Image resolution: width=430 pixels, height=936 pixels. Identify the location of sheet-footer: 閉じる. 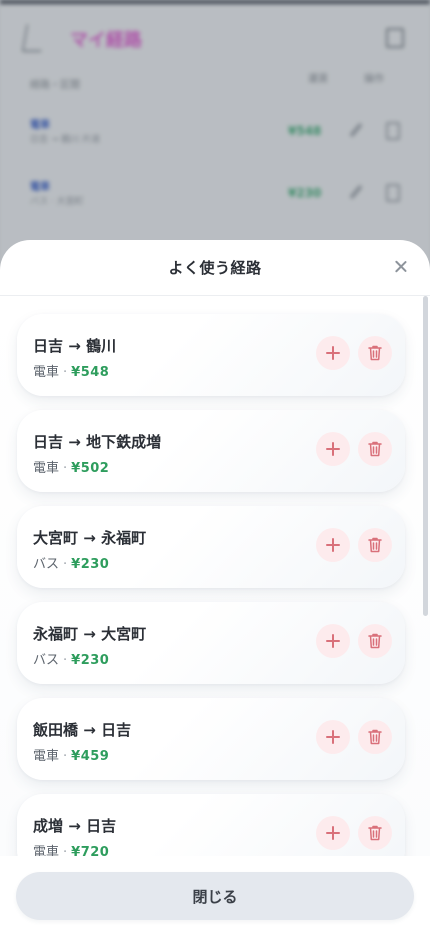
(215, 896).